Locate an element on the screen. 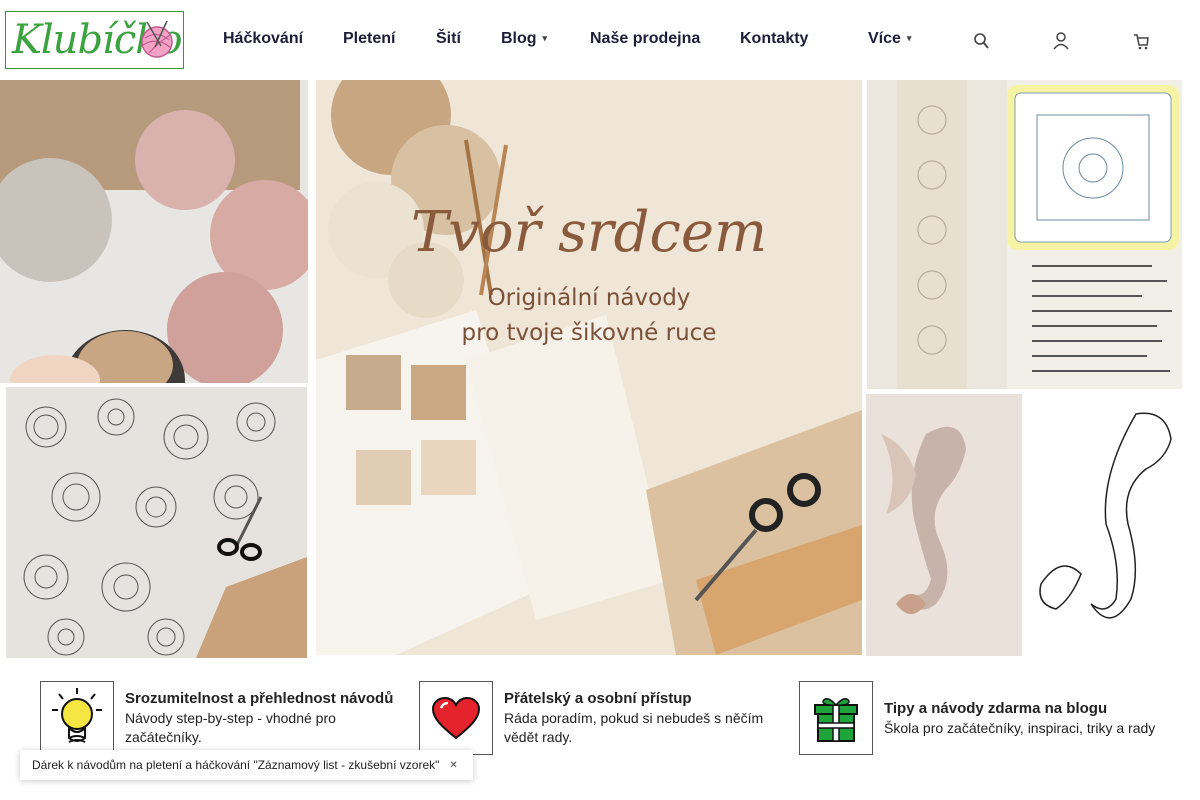  nav-siti: Šití is located at coordinates (448, 39).